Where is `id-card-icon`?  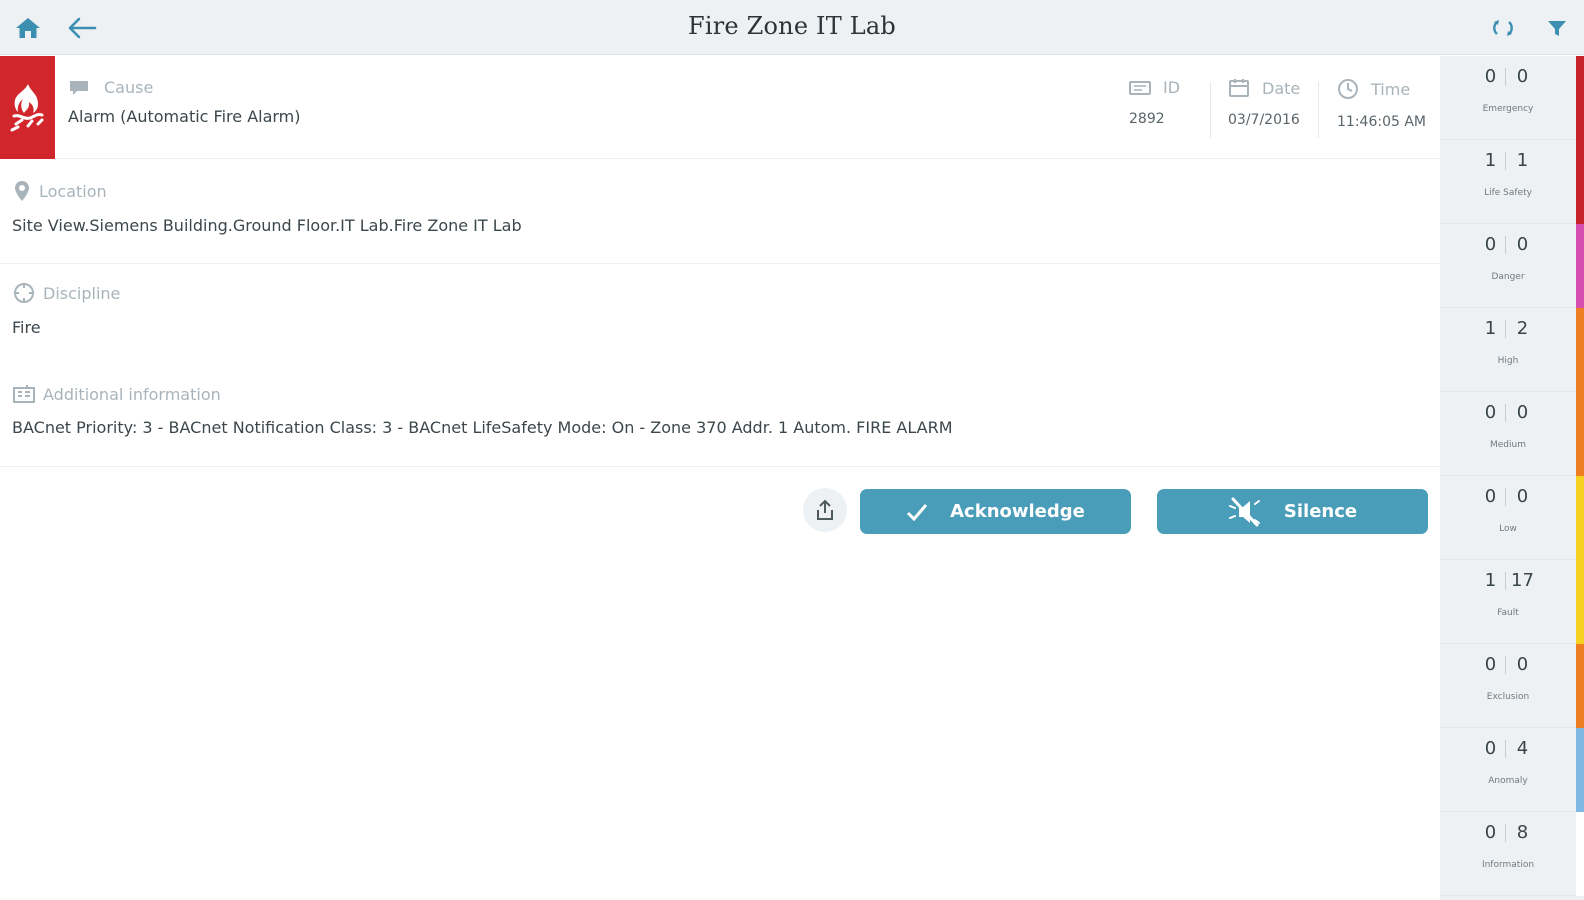 id-card-icon is located at coordinates (1140, 87).